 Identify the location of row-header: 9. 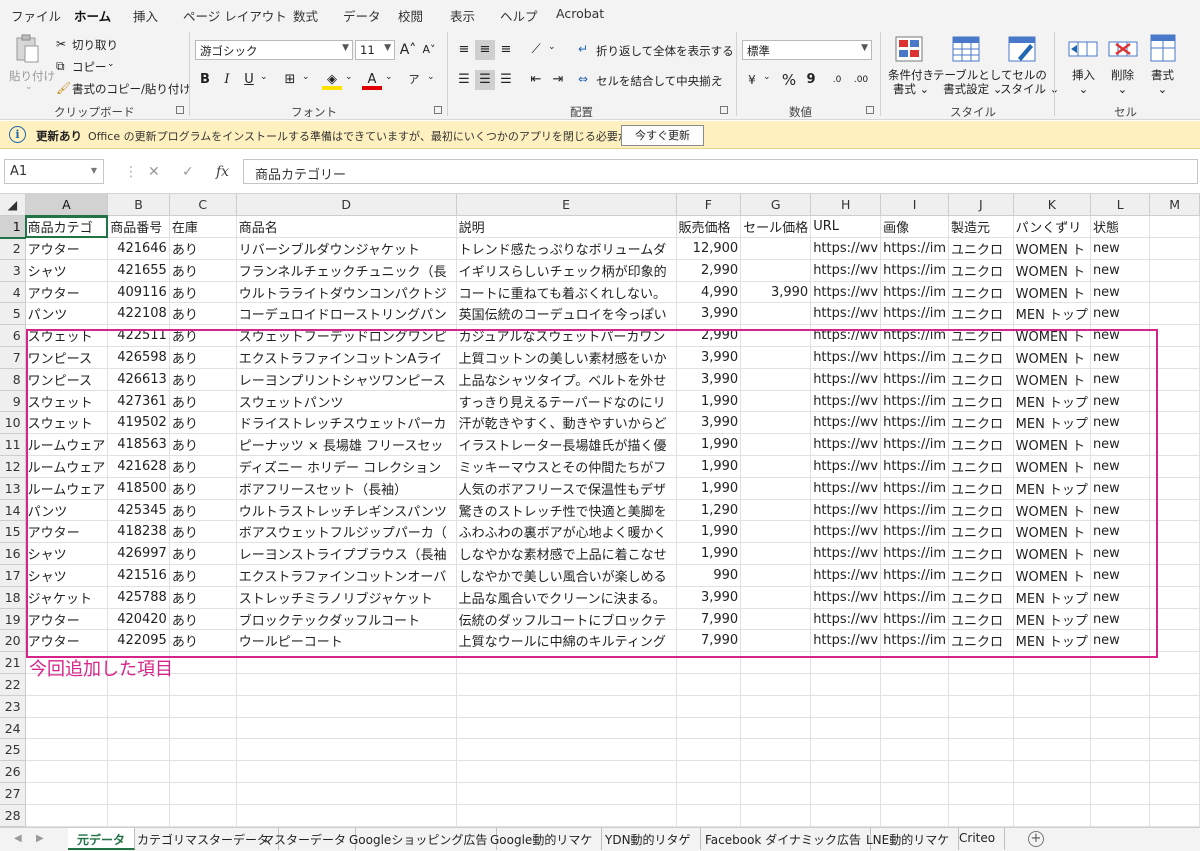
(13, 401).